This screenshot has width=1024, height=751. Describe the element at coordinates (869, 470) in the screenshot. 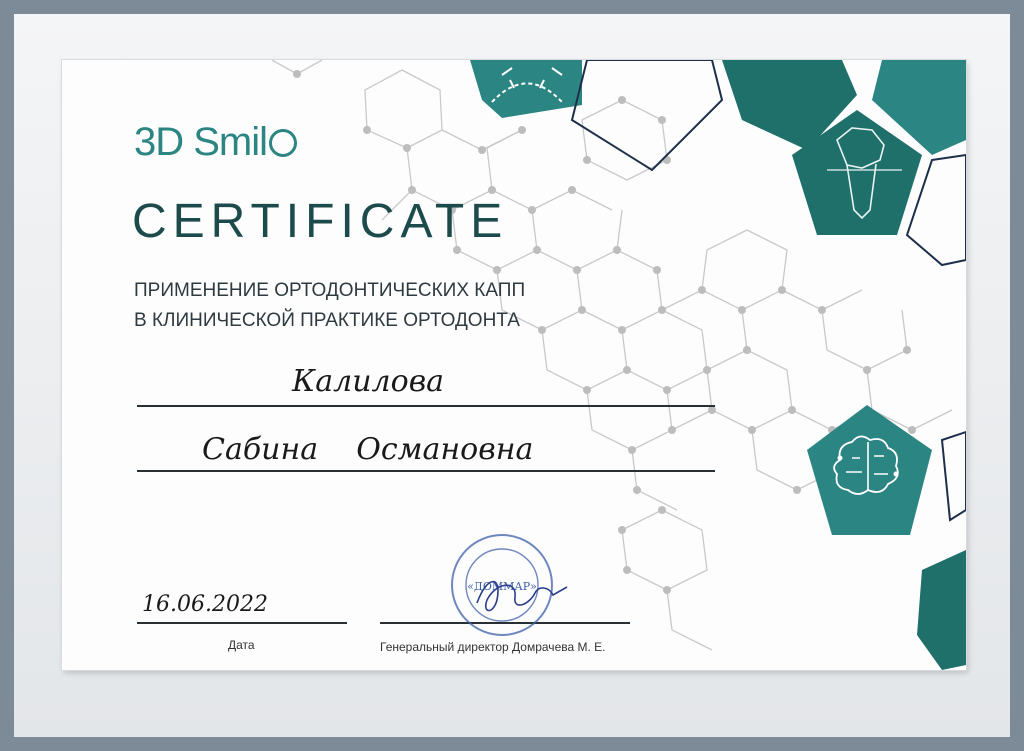

I see `brain-circuit-icon` at that location.